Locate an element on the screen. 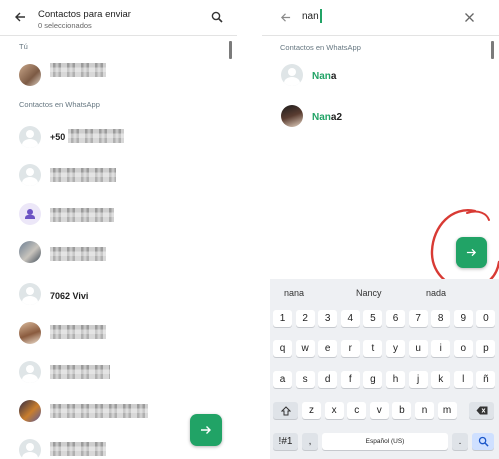 This screenshot has width=499, height=459. key: 1 is located at coordinates (282, 318).